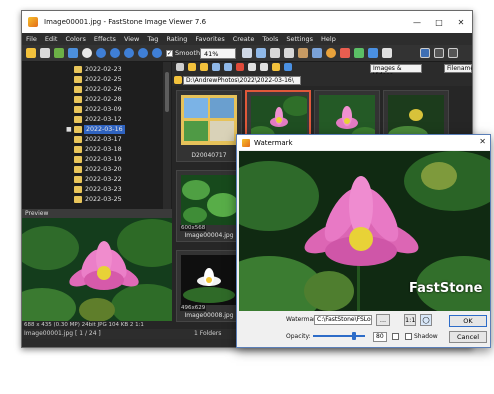 This screenshot has width=494, height=394. Describe the element at coordinates (105, 39) in the screenshot. I see `menu-effects: Effects` at that location.